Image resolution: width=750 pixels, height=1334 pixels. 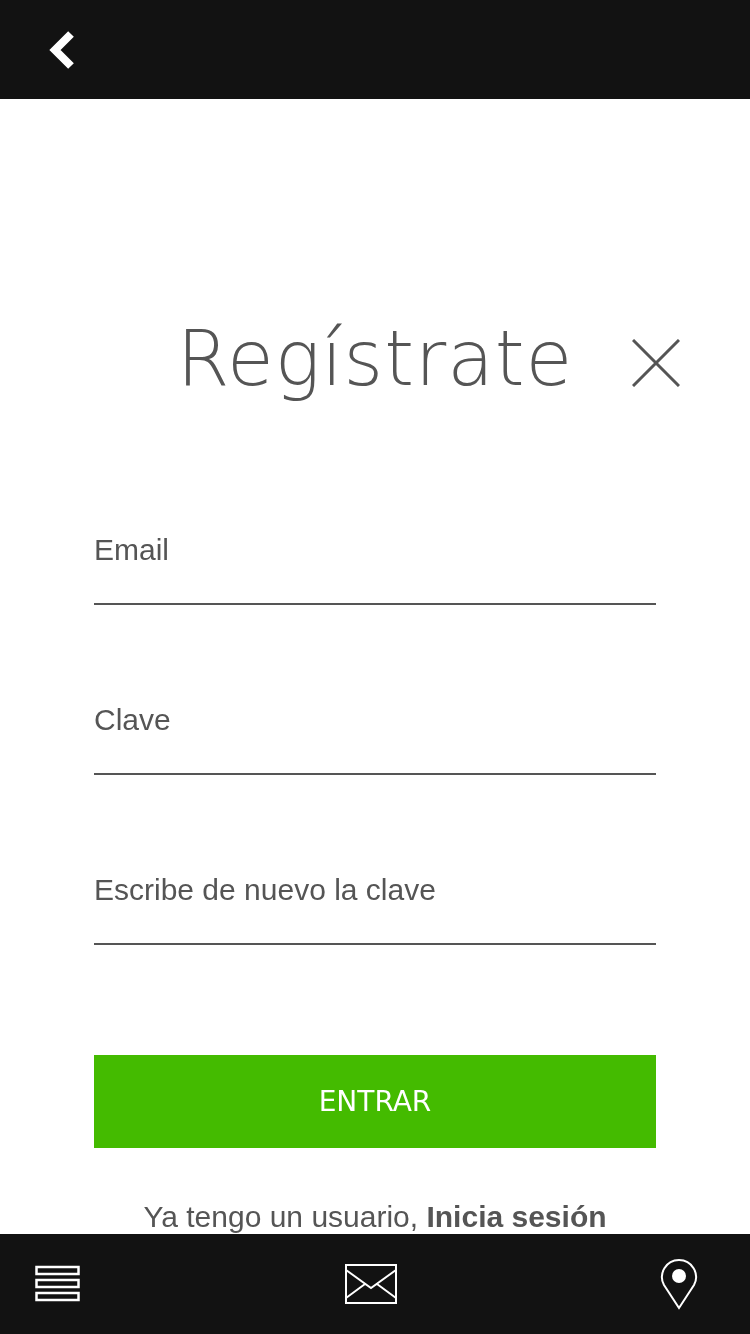 I want to click on signin-prompt: Ya tengo un usuario, Inicia sesión, so click(x=375, y=1217).